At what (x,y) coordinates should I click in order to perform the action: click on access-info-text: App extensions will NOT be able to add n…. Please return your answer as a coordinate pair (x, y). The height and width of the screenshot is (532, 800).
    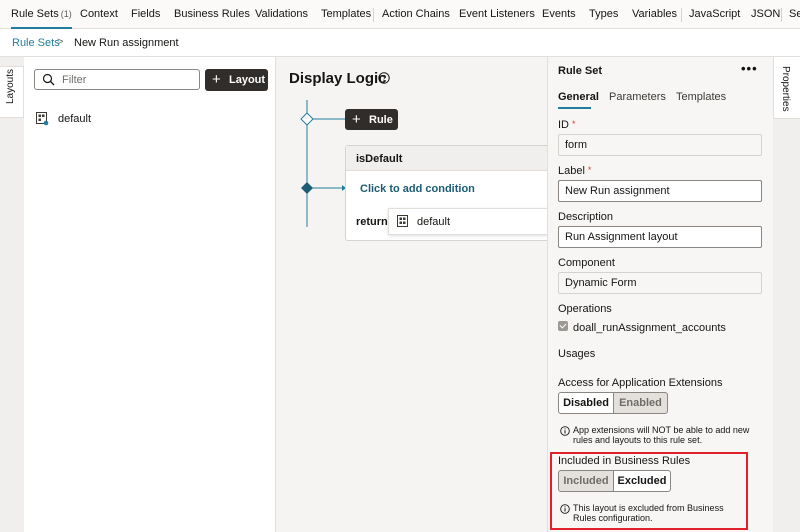
    Looking at the image, I should click on (661, 435).